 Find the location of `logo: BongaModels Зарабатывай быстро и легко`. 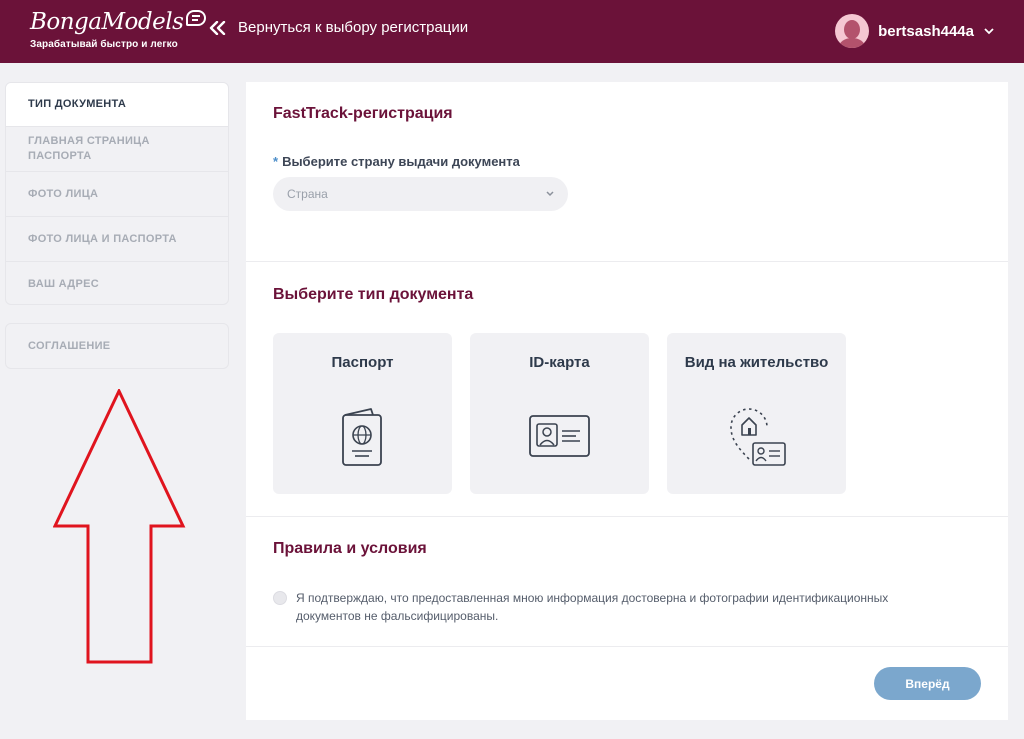

logo: BongaModels Зарабатывай быстро и легко is located at coordinates (118, 29).